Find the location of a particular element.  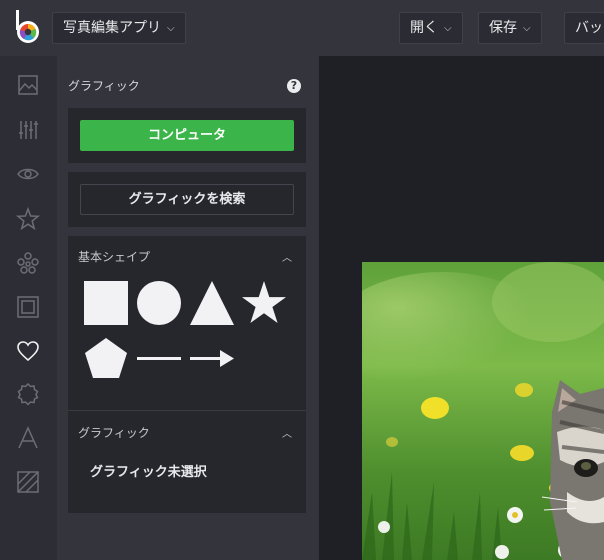

arrow-shape-icon is located at coordinates (212, 359).